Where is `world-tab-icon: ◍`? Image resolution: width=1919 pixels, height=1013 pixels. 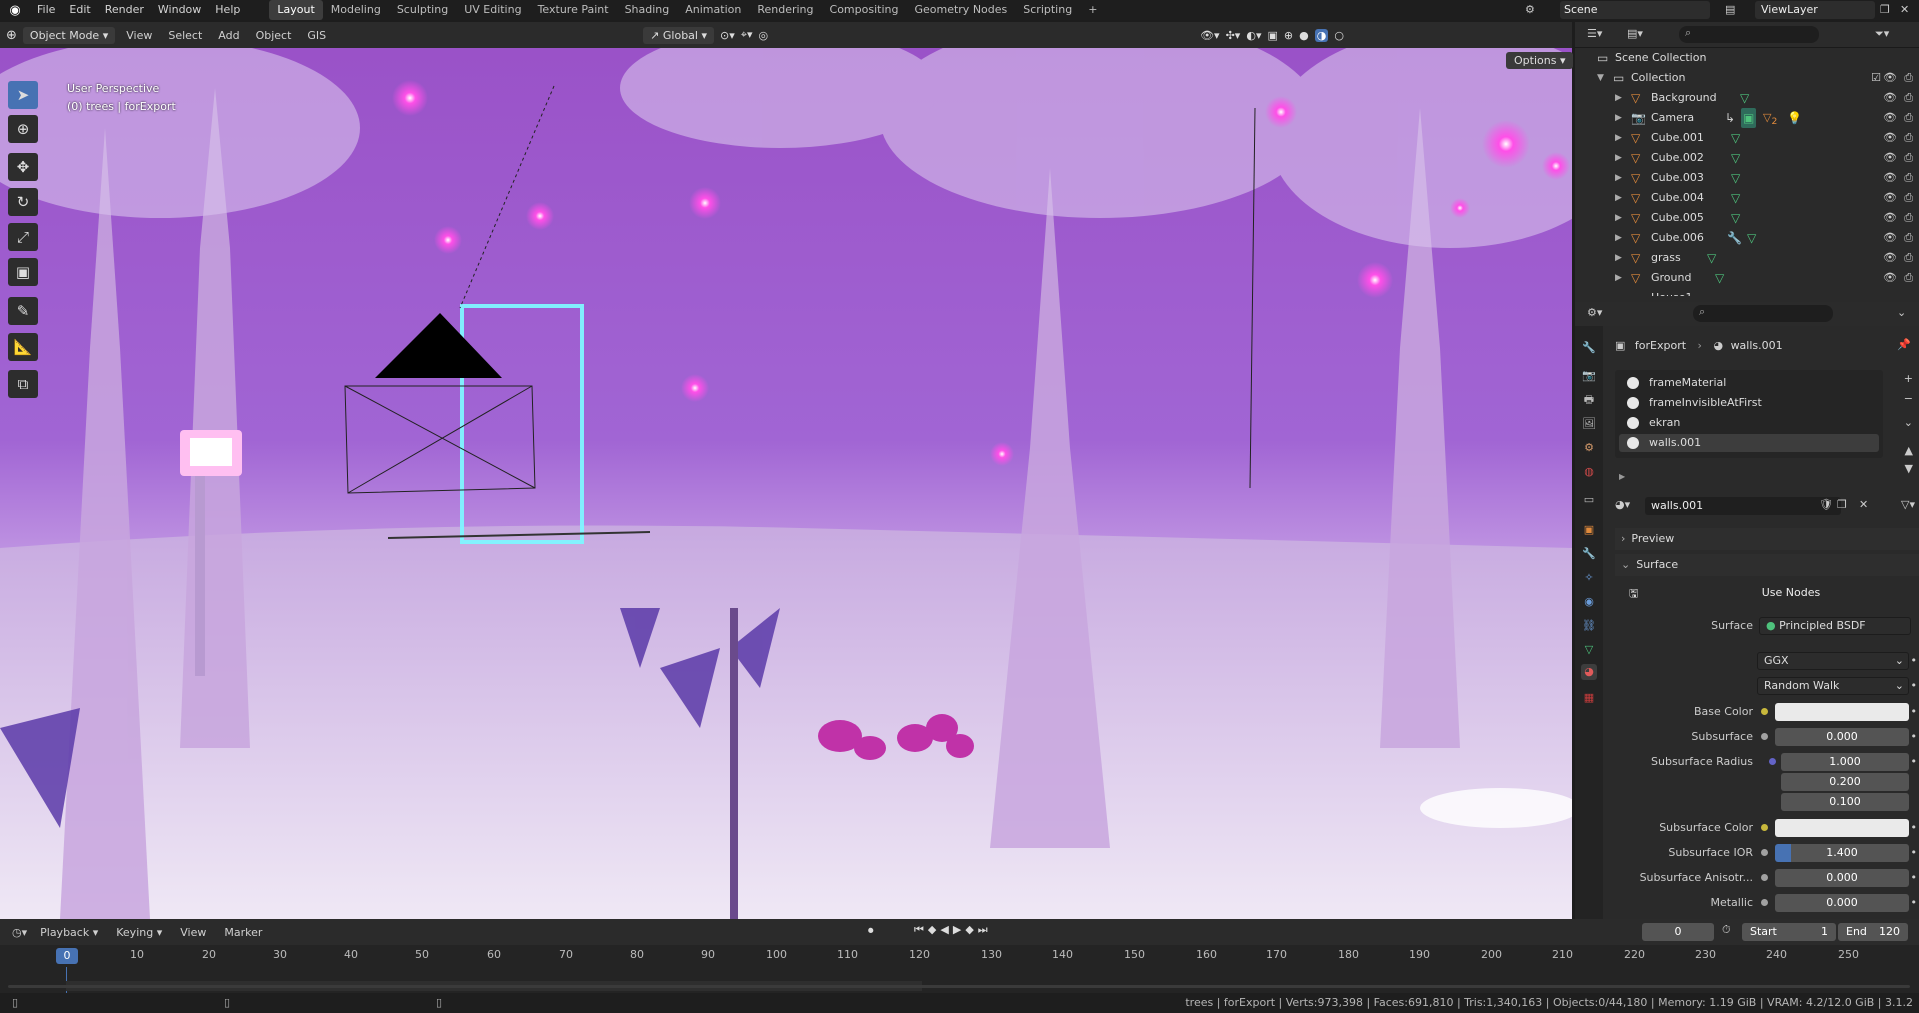
world-tab-icon: ◍ is located at coordinates (1589, 472).